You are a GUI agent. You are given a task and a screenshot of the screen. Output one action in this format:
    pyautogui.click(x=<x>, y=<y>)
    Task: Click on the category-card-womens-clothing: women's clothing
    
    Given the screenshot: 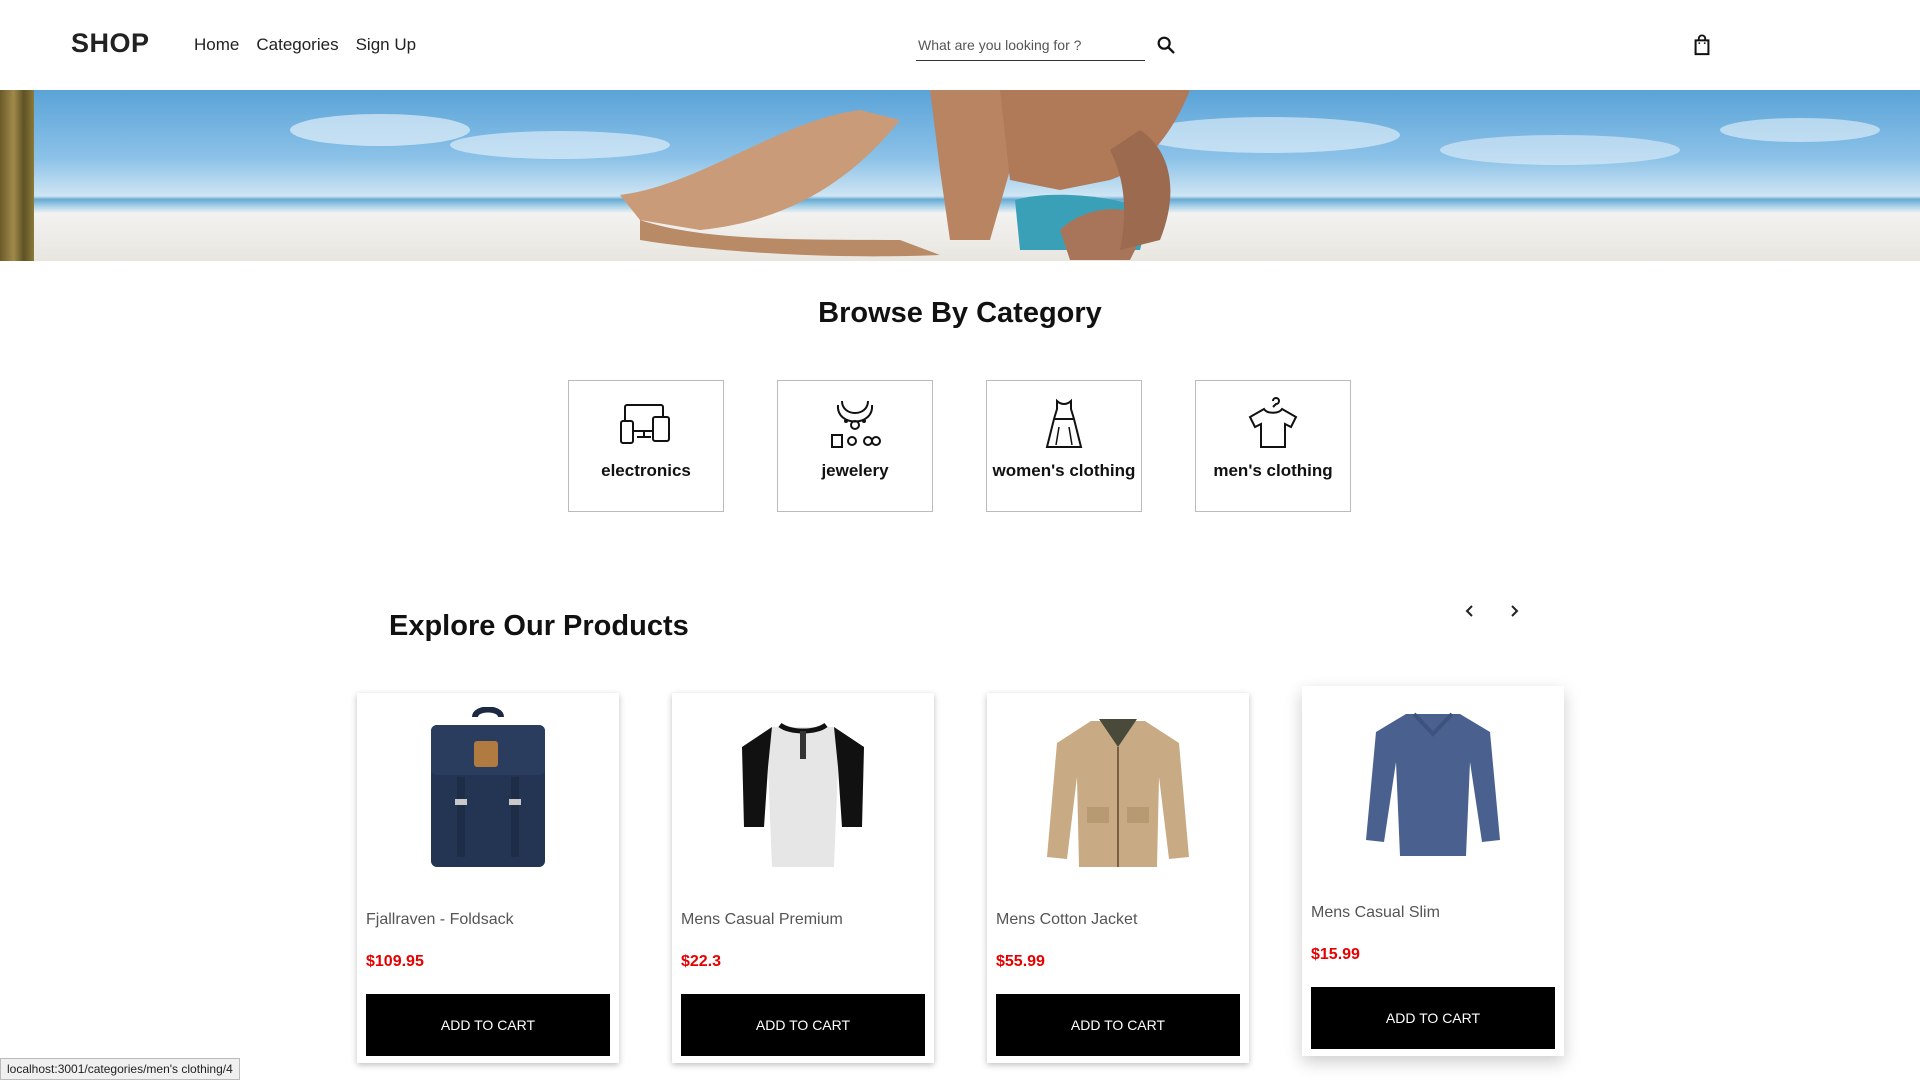 What is the action you would take?
    pyautogui.click(x=1064, y=446)
    